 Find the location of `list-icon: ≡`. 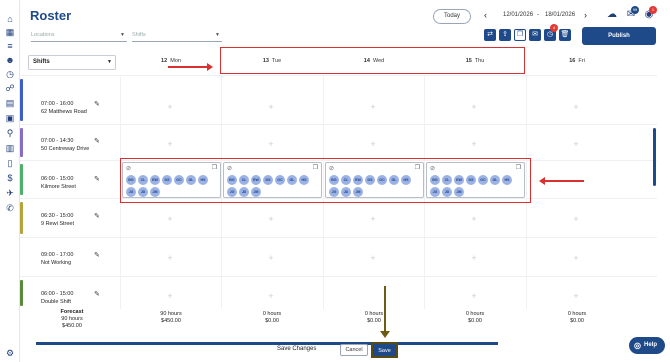

list-icon: ≡ is located at coordinates (10, 46).